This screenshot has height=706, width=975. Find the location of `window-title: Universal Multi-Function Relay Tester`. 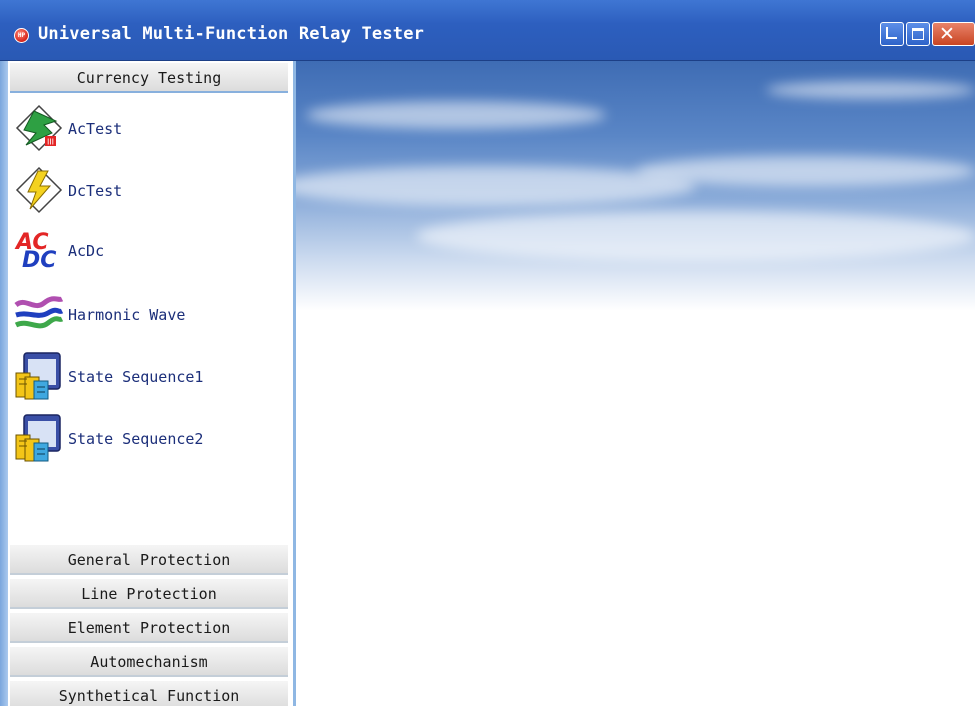

window-title: Universal Multi-Function Relay Tester is located at coordinates (231, 34).